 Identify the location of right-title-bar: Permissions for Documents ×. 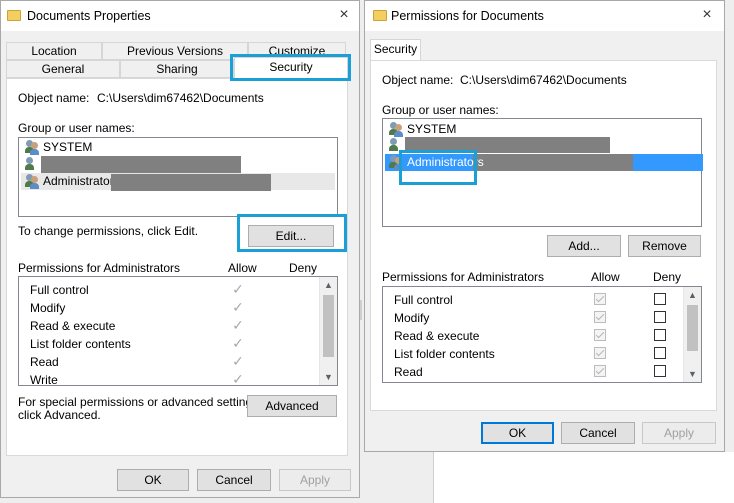
(544, 16).